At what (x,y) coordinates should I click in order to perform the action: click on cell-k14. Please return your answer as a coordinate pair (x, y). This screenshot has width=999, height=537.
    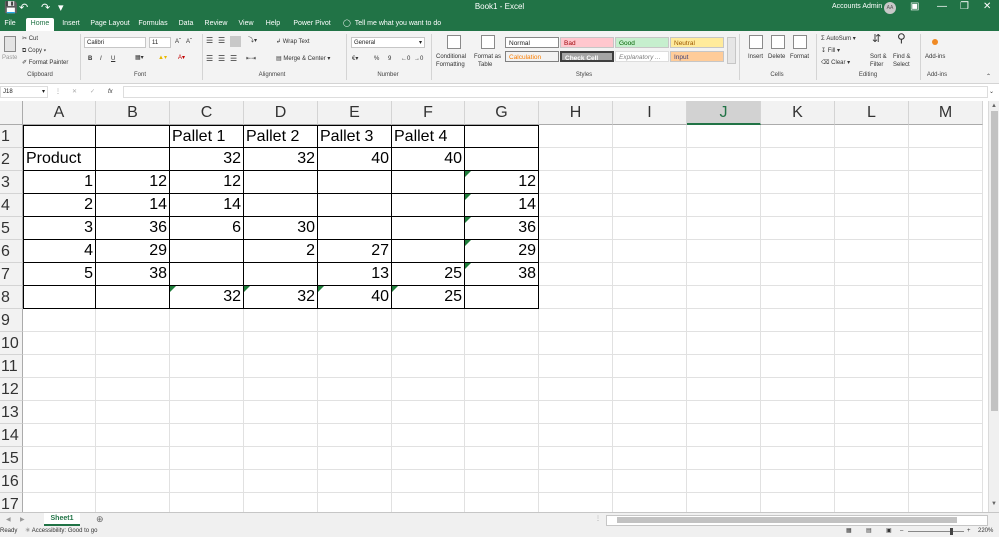
    Looking at the image, I should click on (798, 435).